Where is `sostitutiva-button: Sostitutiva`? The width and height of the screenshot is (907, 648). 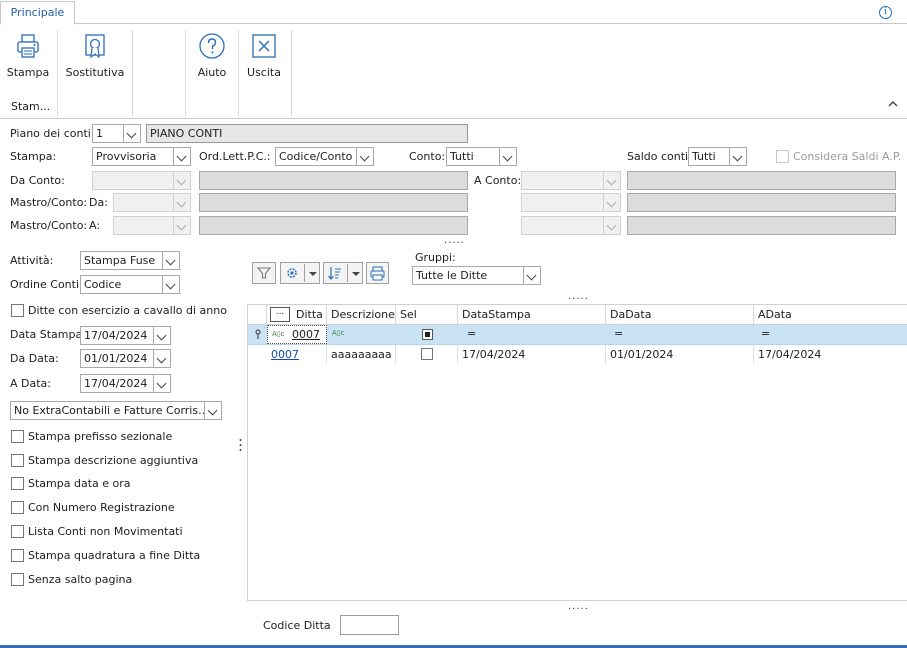
sostitutiva-button: Sostitutiva is located at coordinates (95, 62).